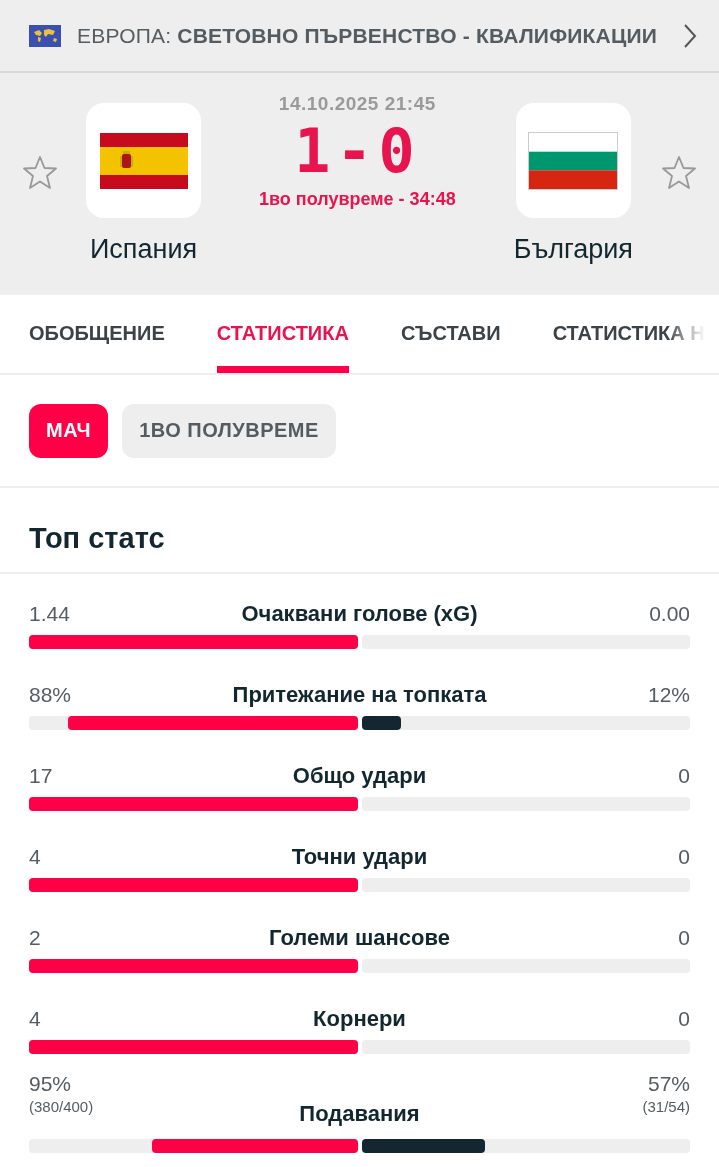  Describe the element at coordinates (45, 35) in the screenshot. I see `world-map-icon` at that location.